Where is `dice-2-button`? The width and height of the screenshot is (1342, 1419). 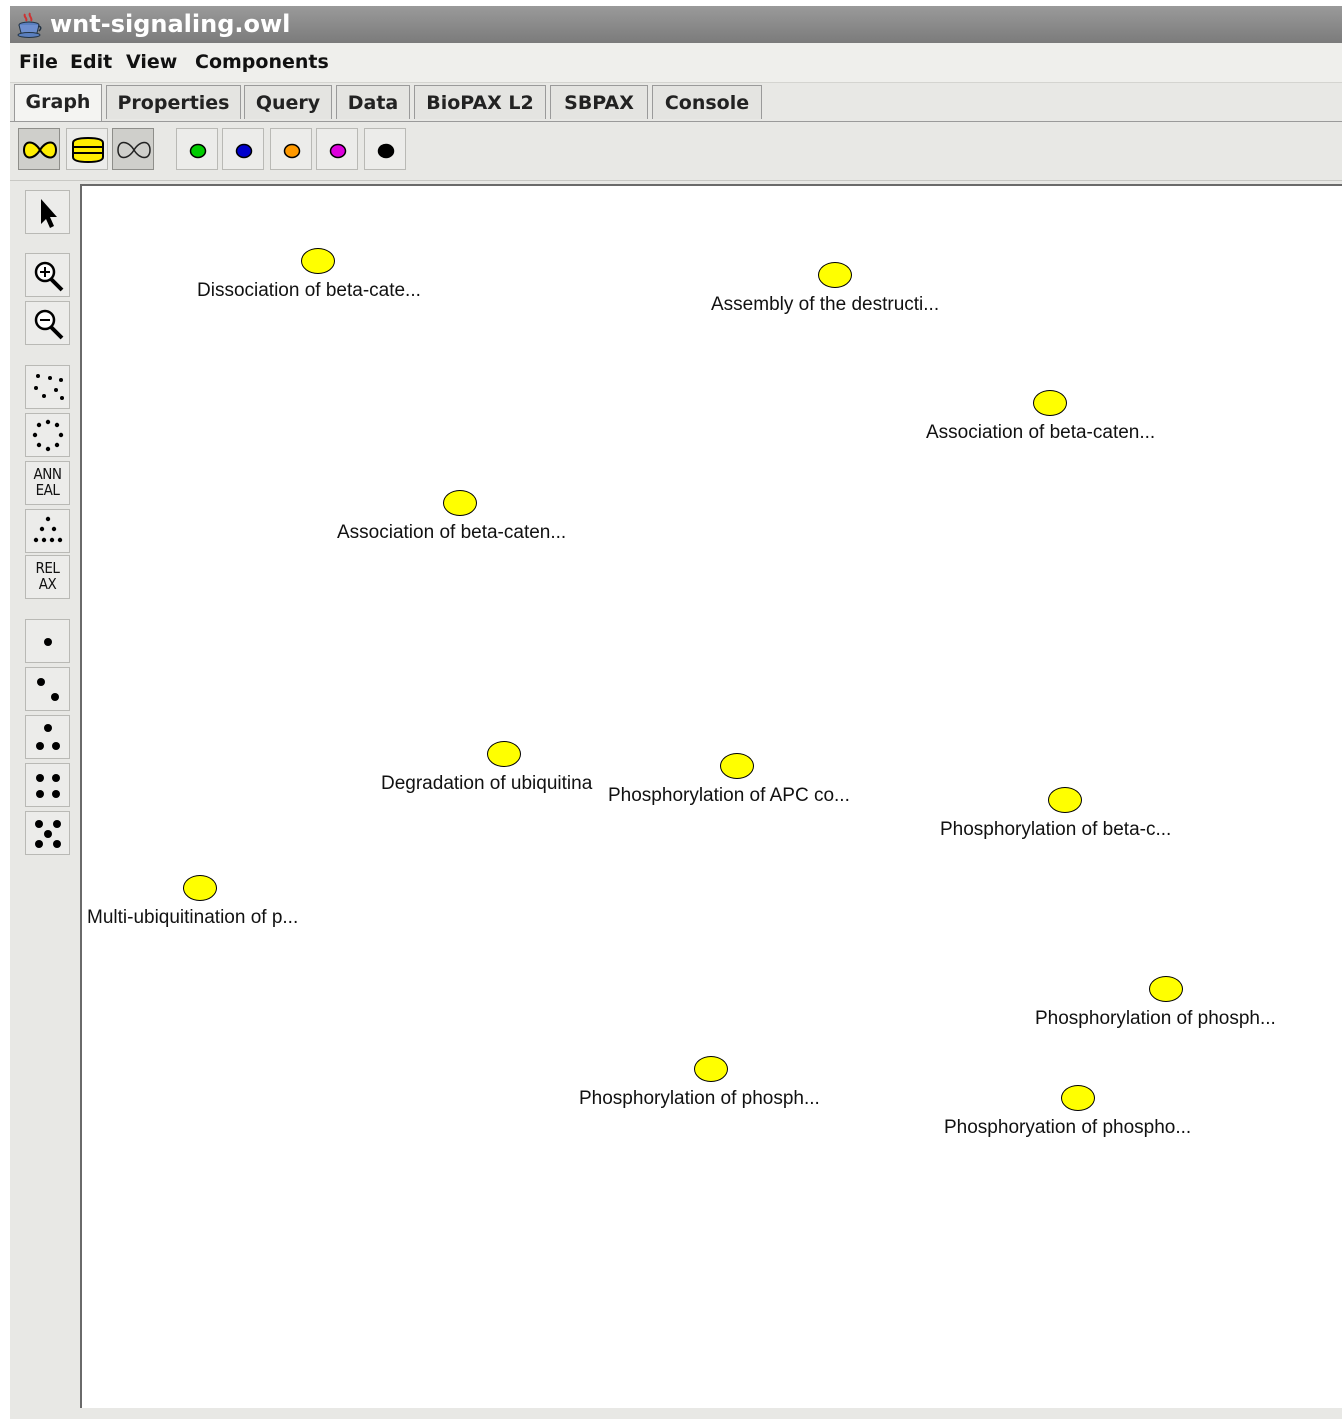 dice-2-button is located at coordinates (47, 689).